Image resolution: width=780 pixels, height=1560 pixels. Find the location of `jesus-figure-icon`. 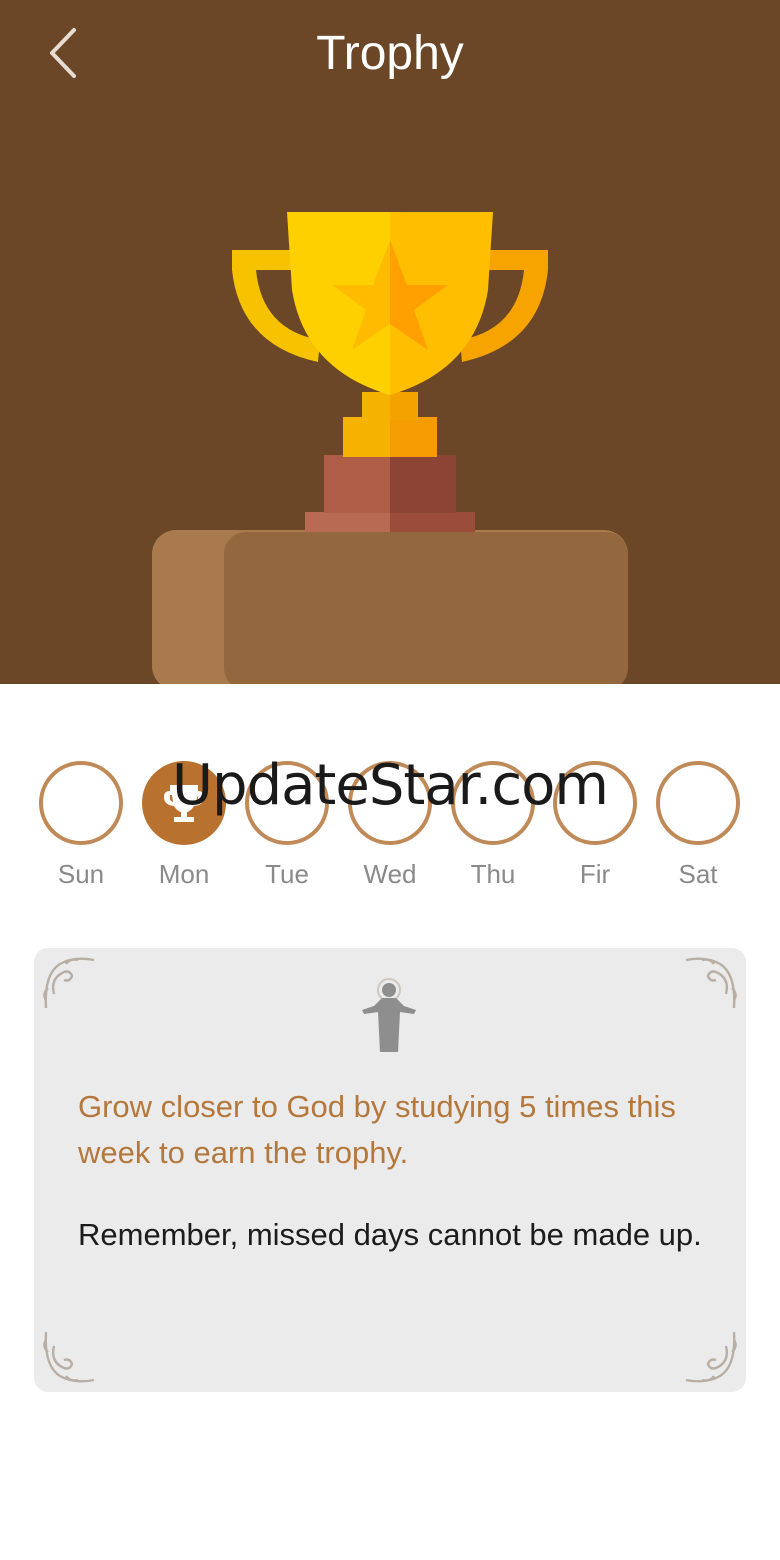

jesus-figure-icon is located at coordinates (389, 1016).